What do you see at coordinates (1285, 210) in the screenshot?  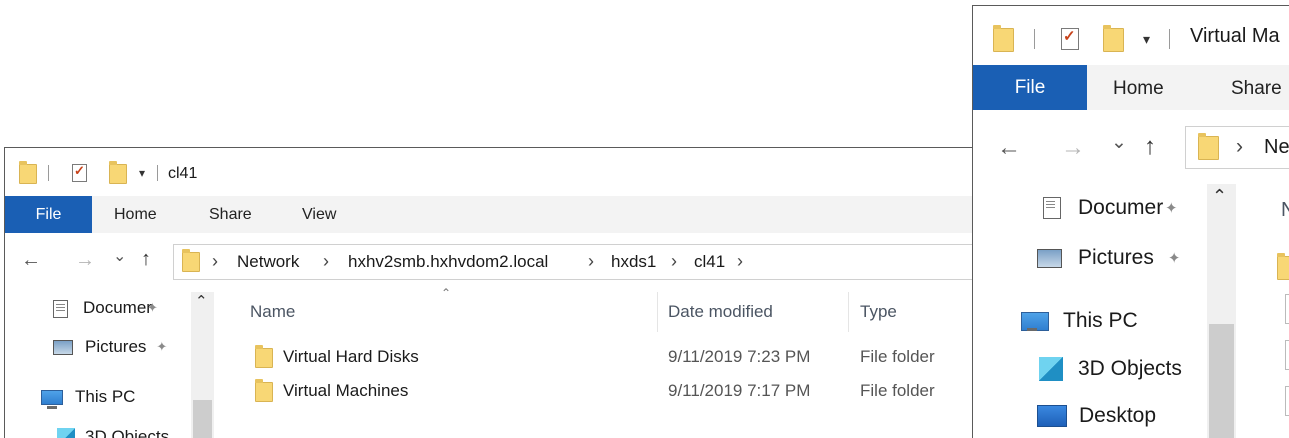 I see `column-header-name: N` at bounding box center [1285, 210].